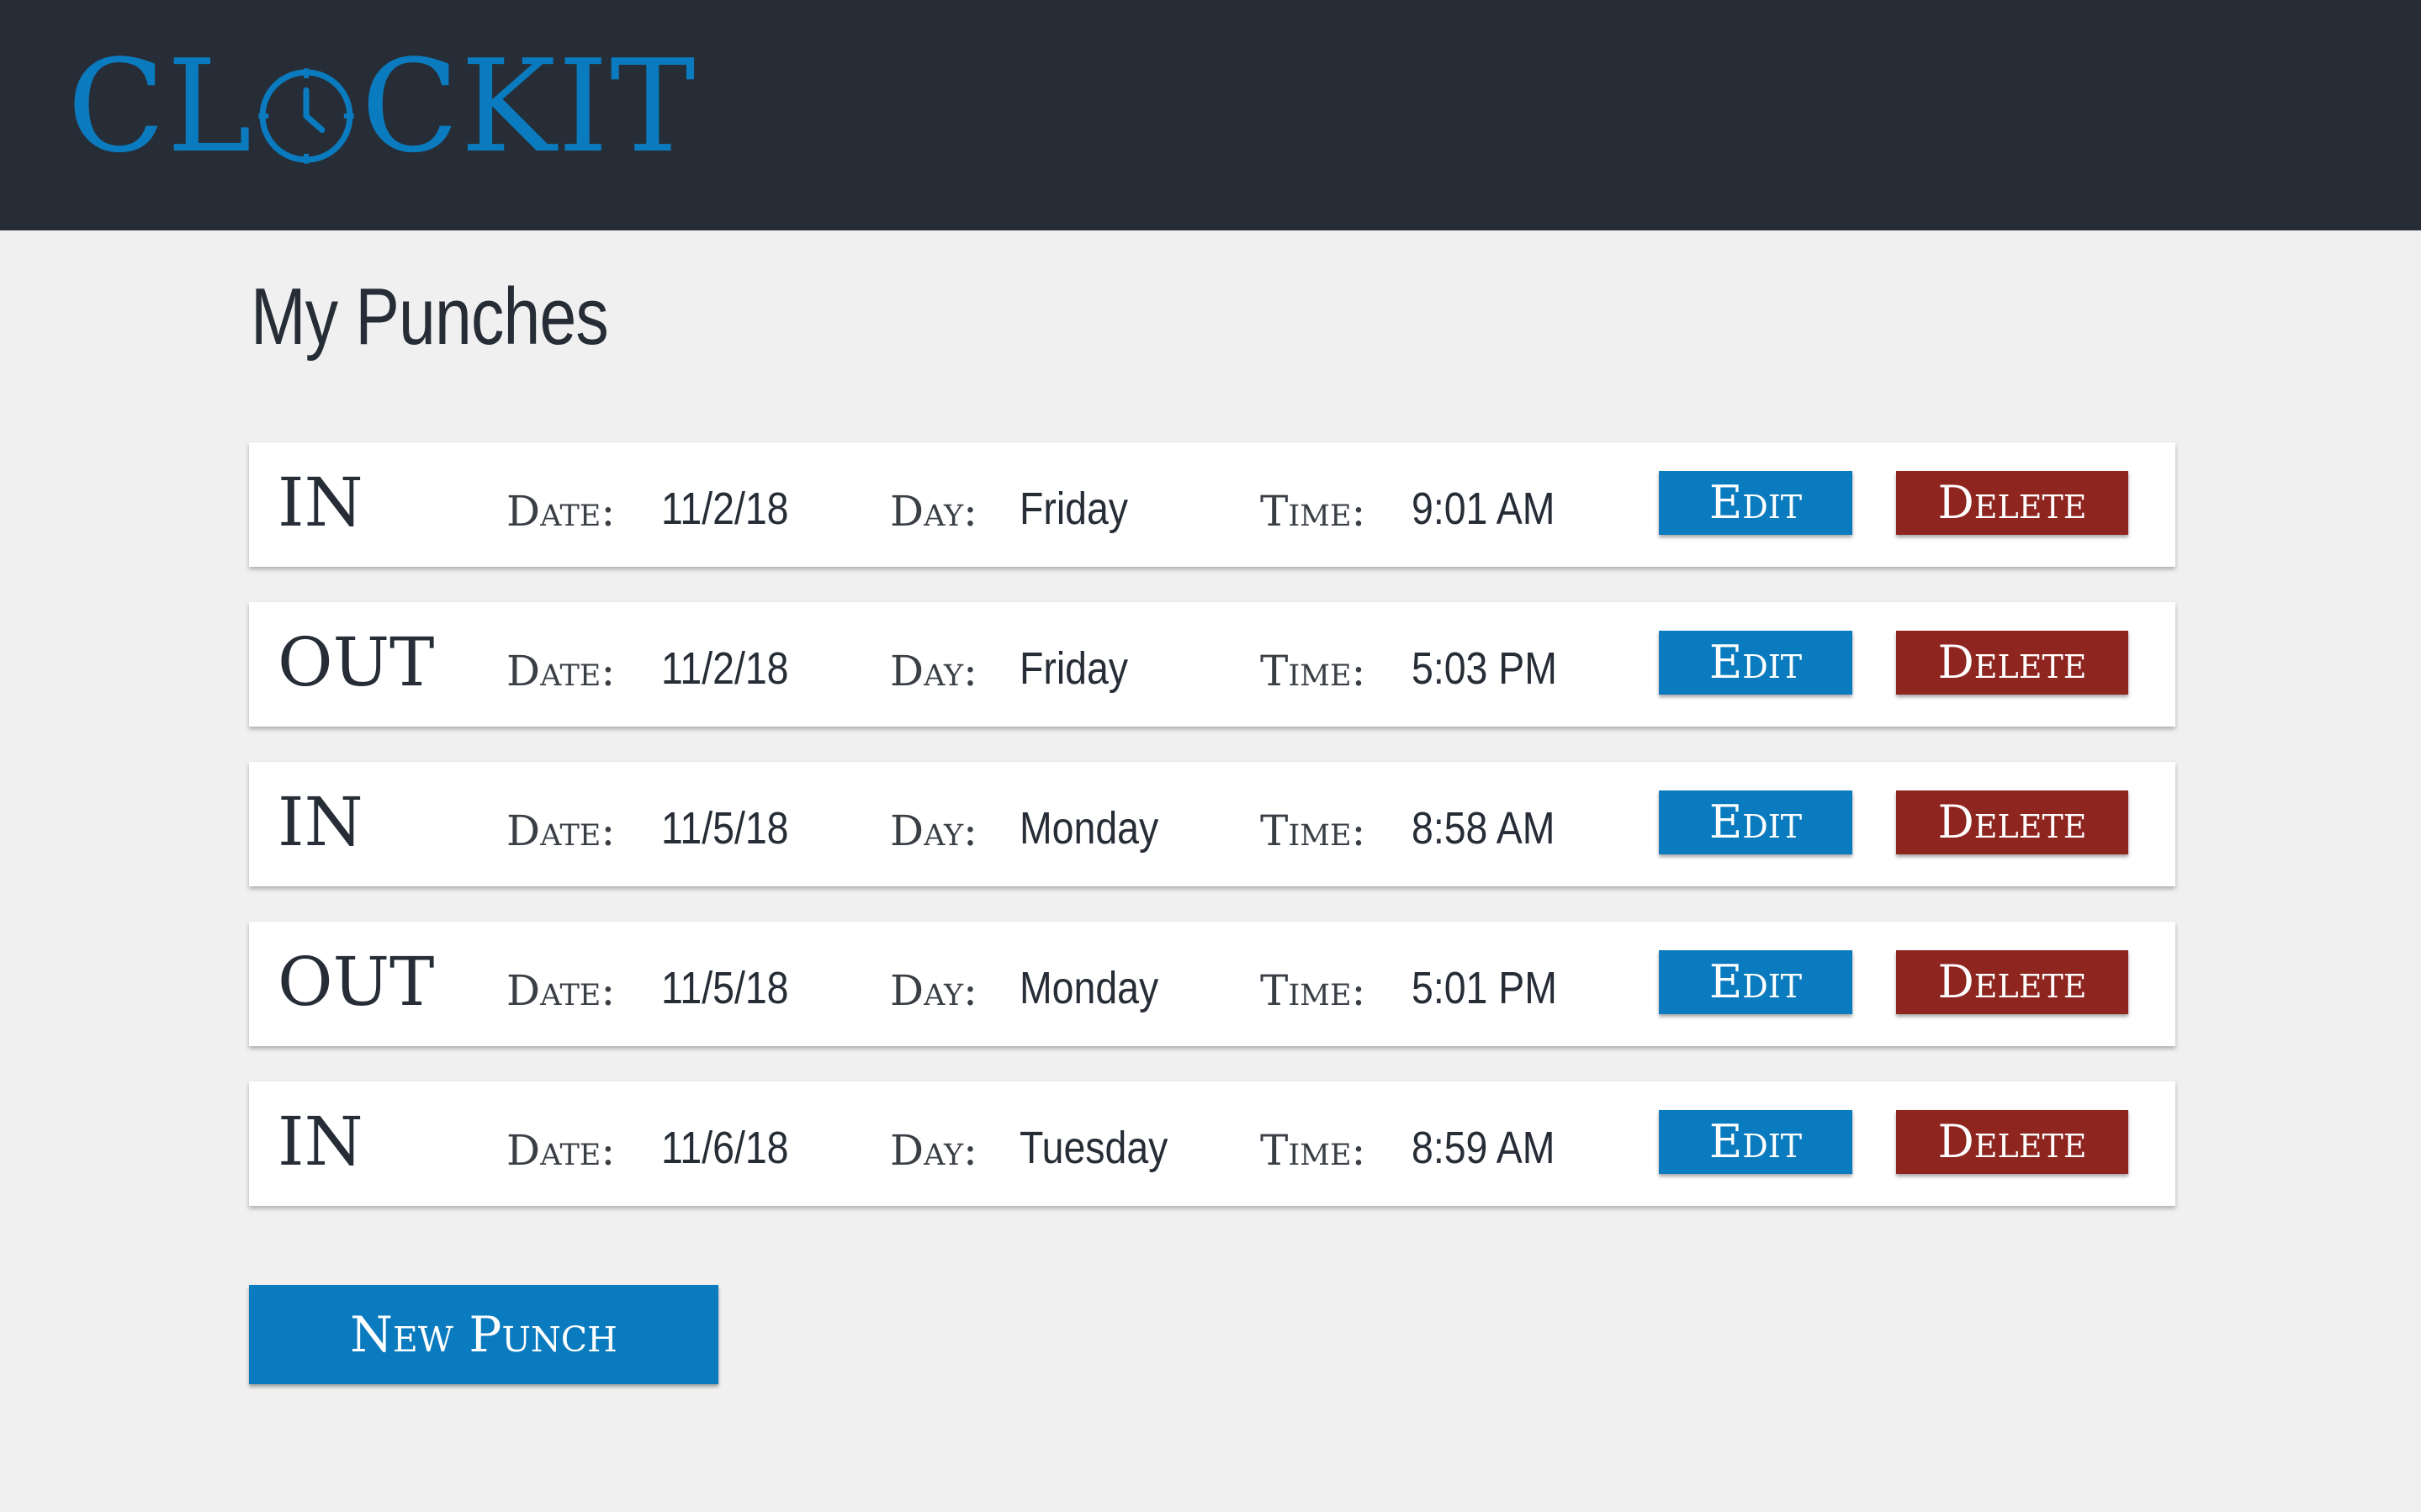 The image size is (2421, 1512). Describe the element at coordinates (1484, 509) in the screenshot. I see `time-value: 9:01 AM` at that location.